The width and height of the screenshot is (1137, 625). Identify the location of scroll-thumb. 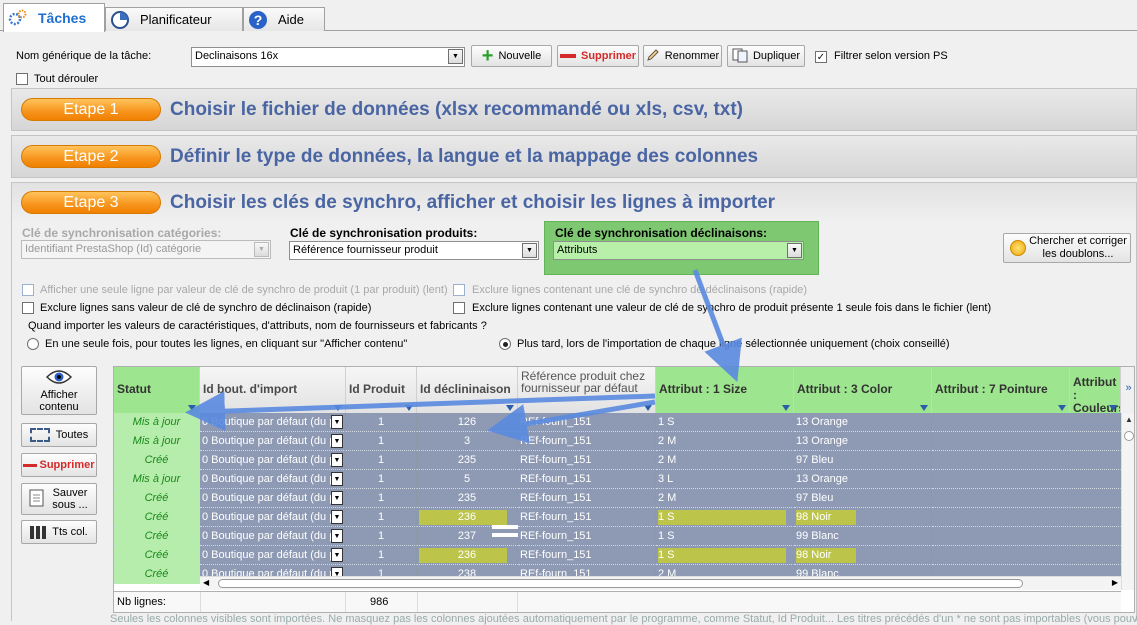
(1129, 436).